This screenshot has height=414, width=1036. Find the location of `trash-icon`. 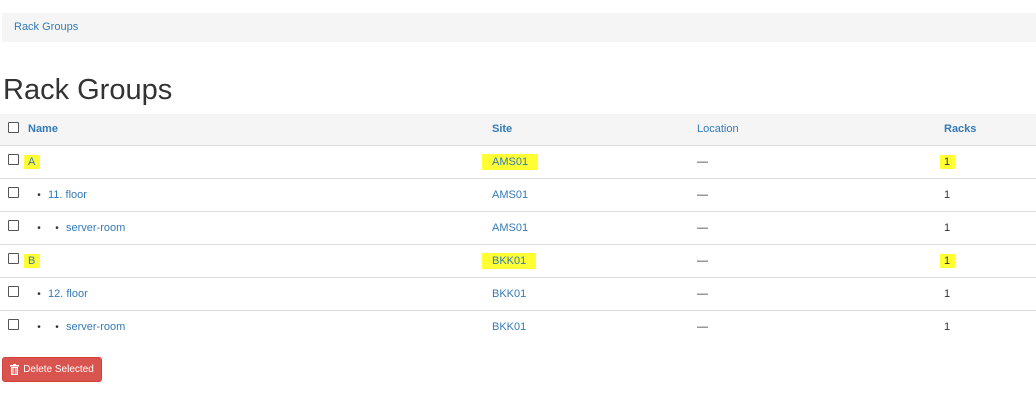

trash-icon is located at coordinates (15, 369).